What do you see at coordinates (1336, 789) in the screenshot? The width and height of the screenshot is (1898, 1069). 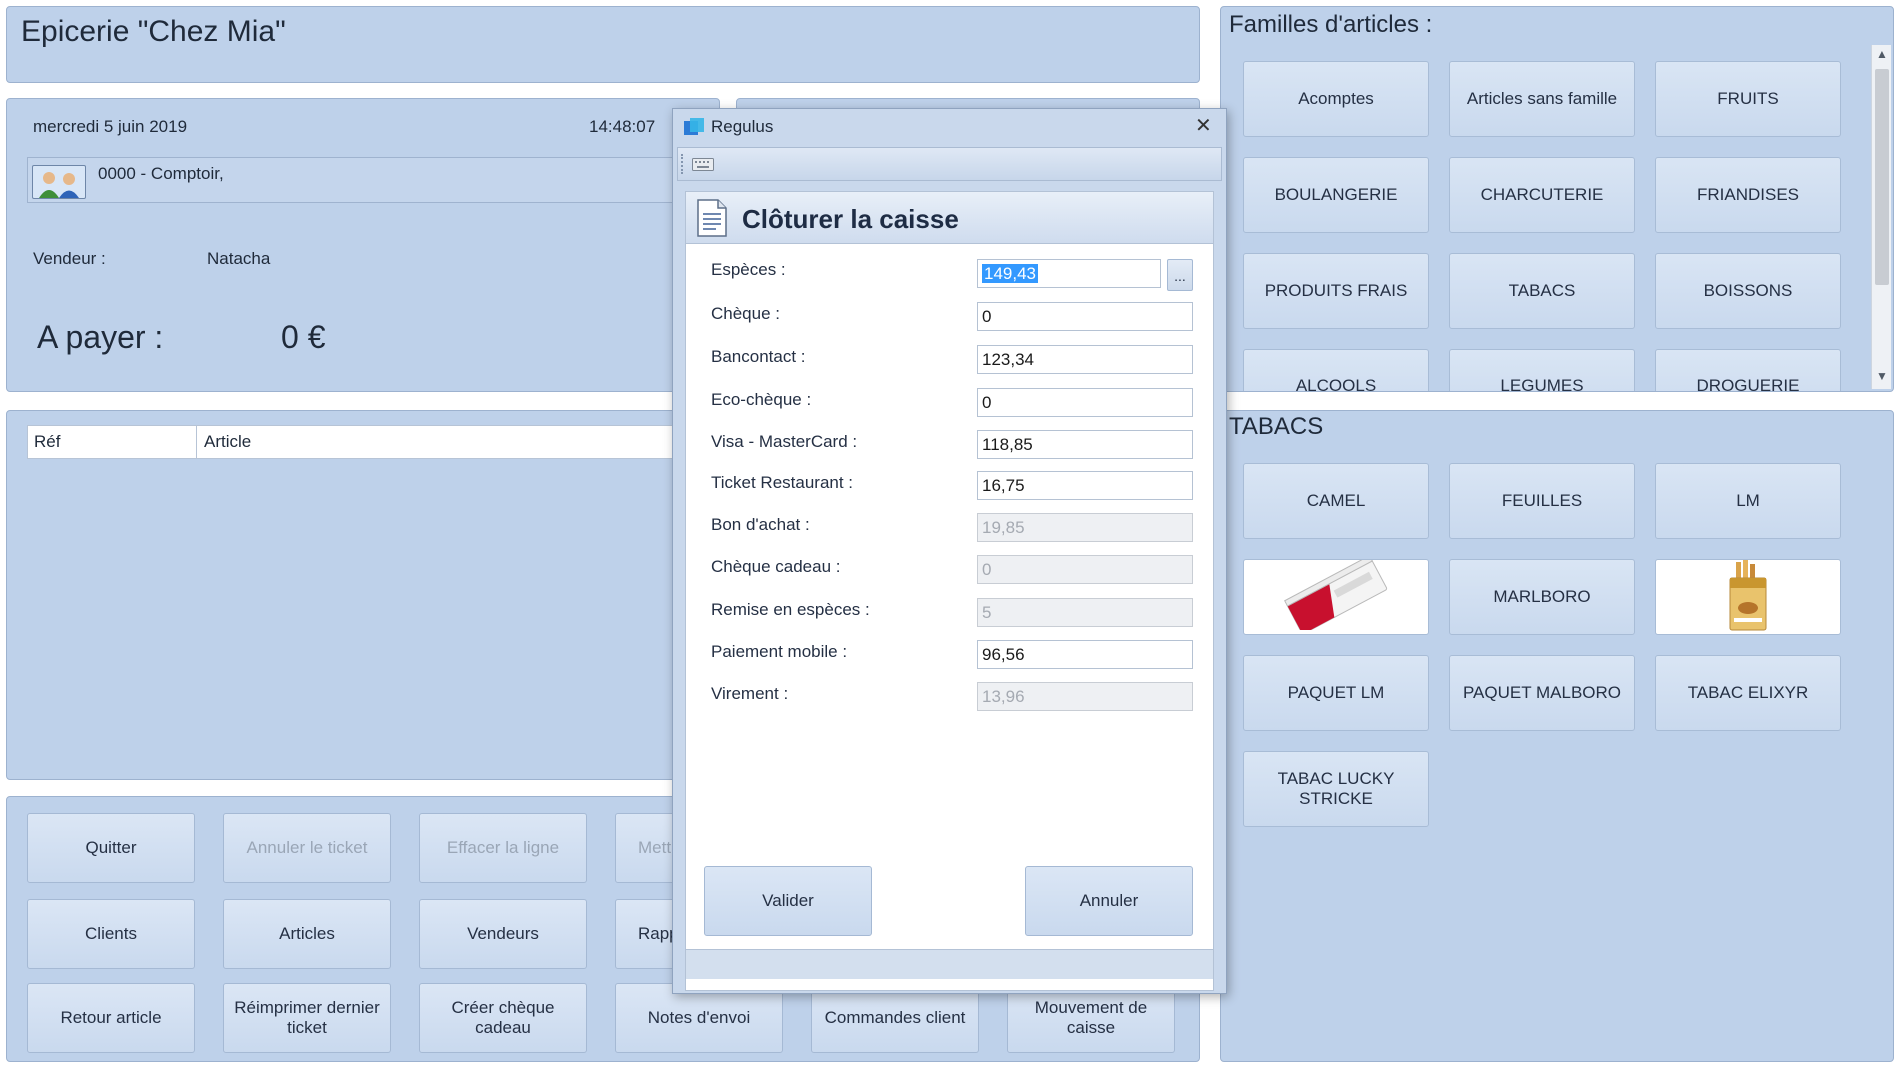 I see `product-tabac-lucky-stricke: TABAC LUCKY STRICKE` at bounding box center [1336, 789].